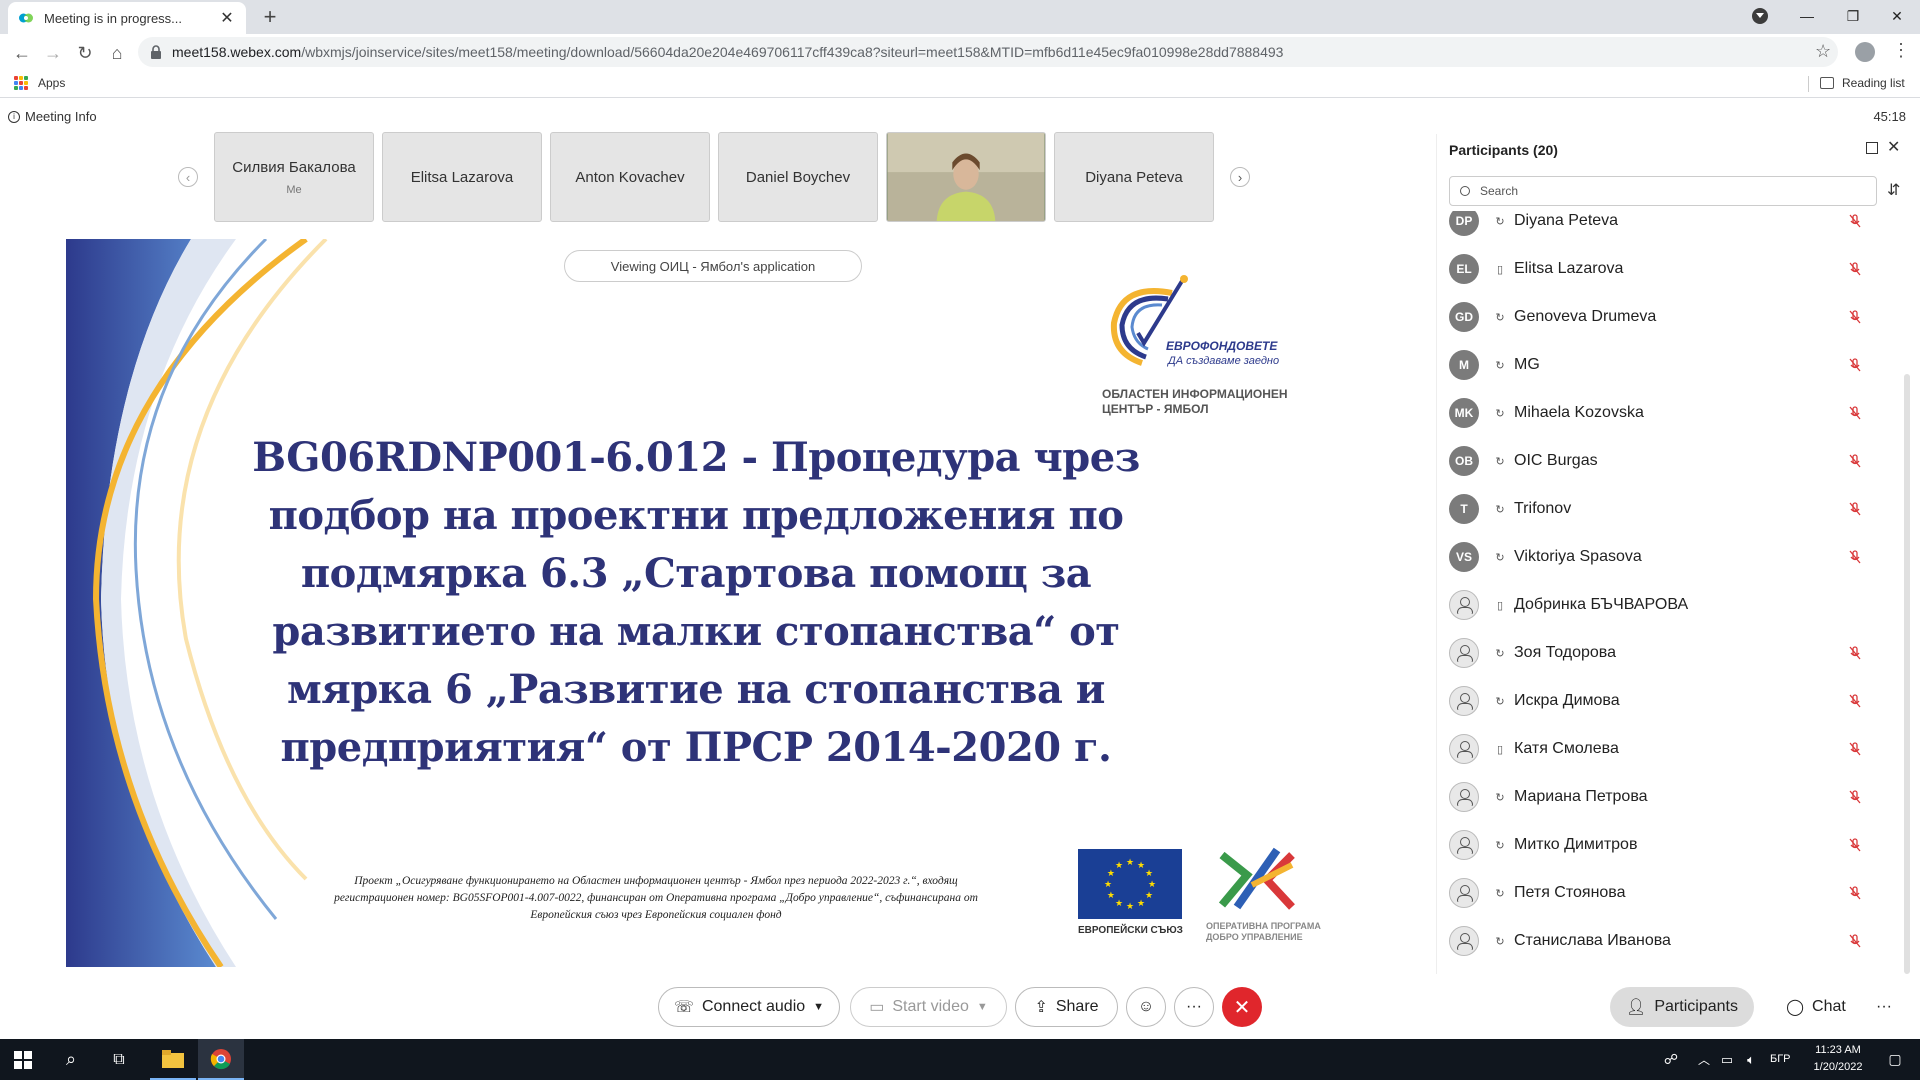  What do you see at coordinates (1760, 16) in the screenshot?
I see `tab-search-icon` at bounding box center [1760, 16].